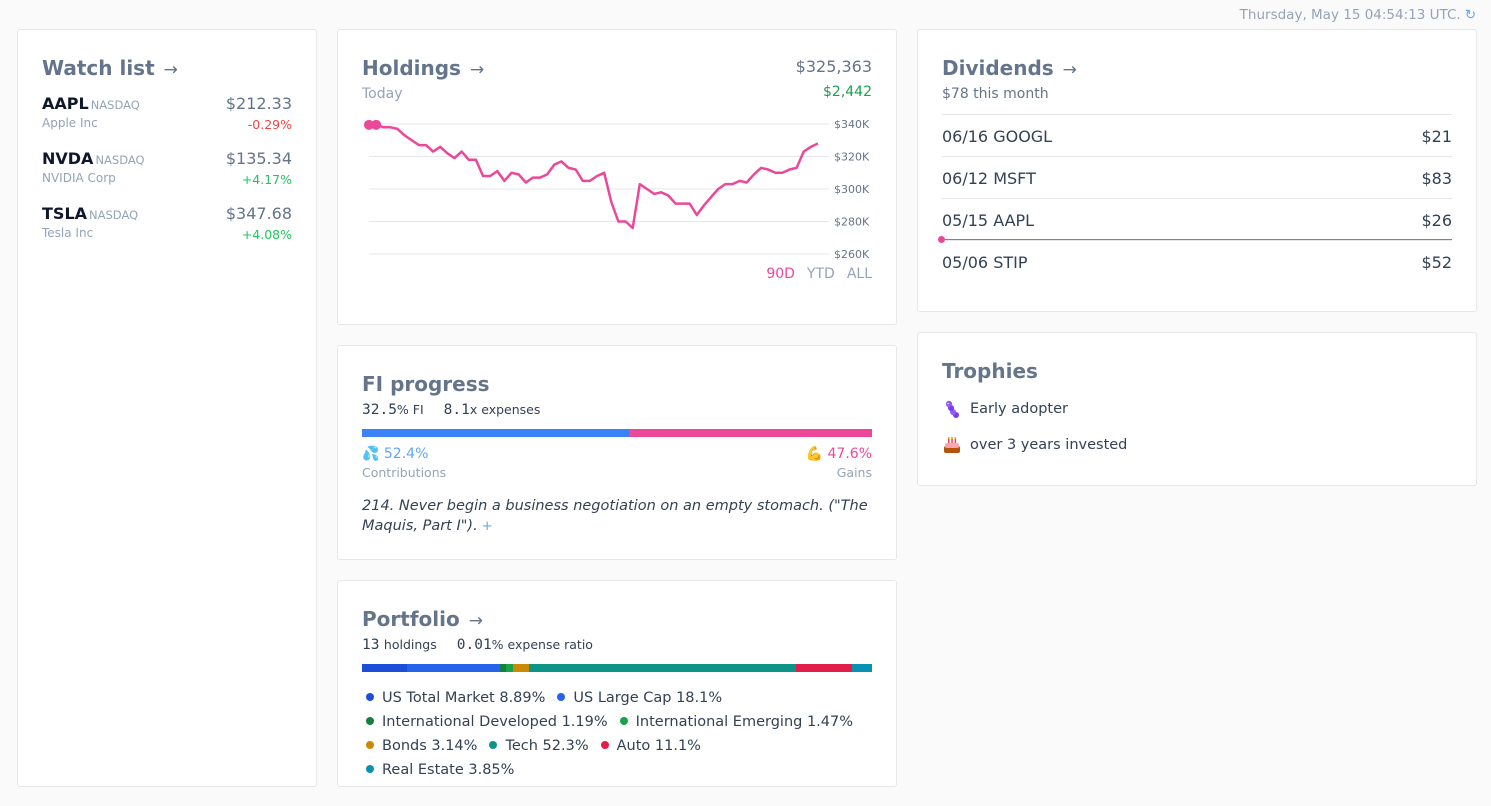  I want to click on holdings-line-chart: $340K $320K $300K $280K $260K, so click(617, 189).